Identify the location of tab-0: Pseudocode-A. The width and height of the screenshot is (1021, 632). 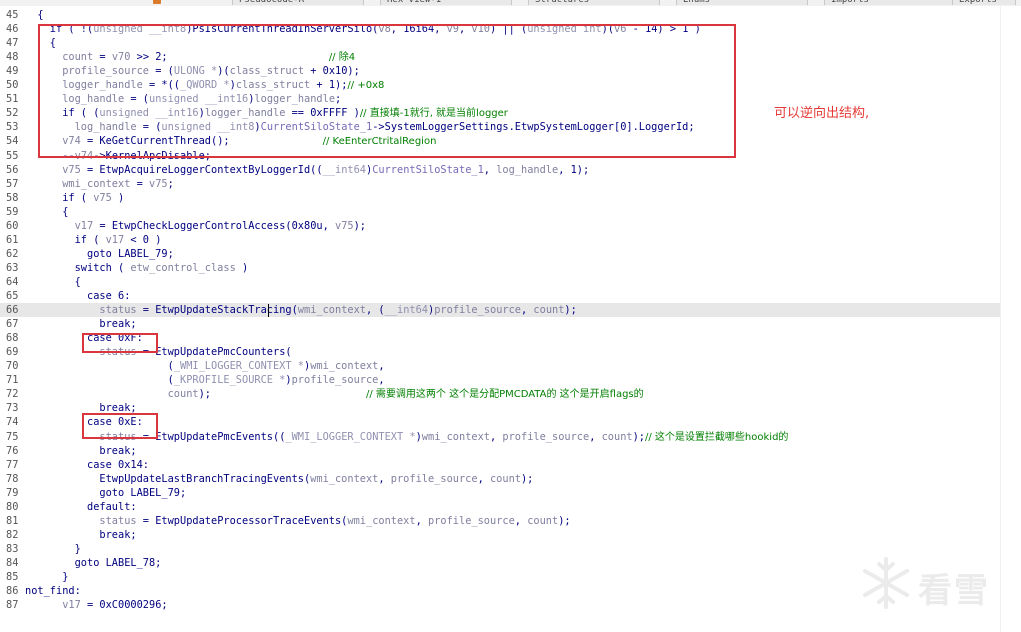
(298, 2).